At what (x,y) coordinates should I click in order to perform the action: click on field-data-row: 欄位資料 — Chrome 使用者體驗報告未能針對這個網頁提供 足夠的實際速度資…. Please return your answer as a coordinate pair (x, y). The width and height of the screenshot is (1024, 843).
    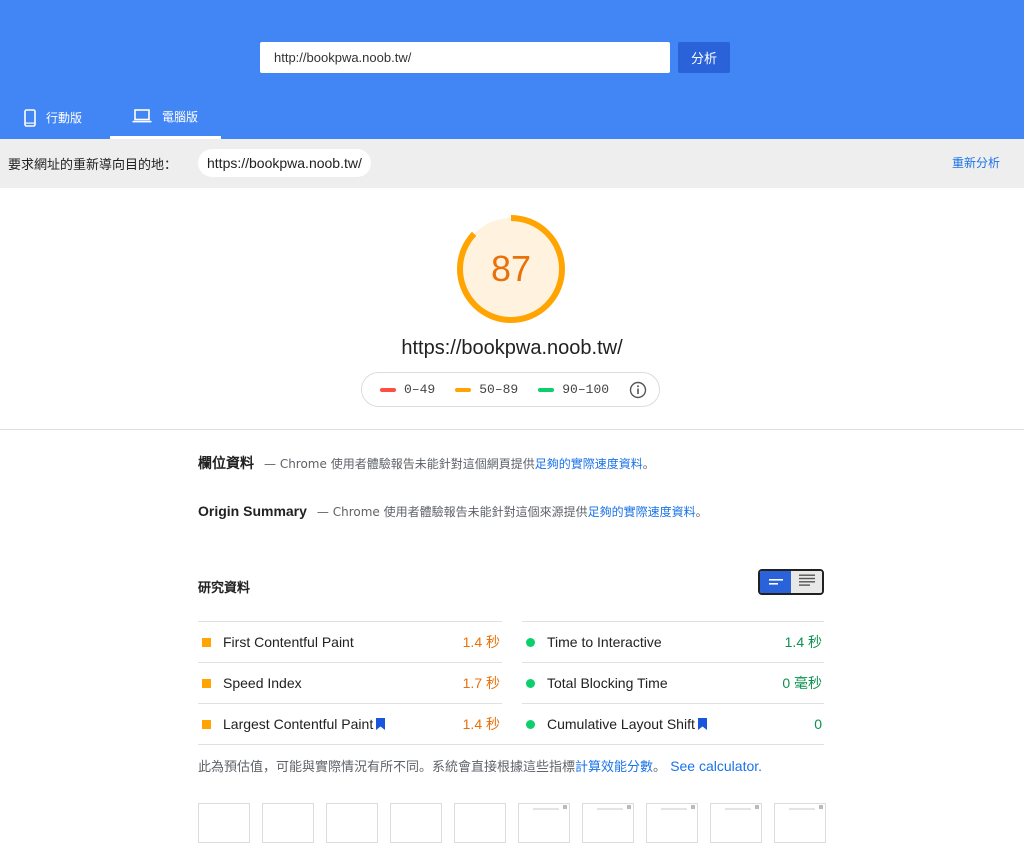
    Looking at the image, I should click on (426, 463).